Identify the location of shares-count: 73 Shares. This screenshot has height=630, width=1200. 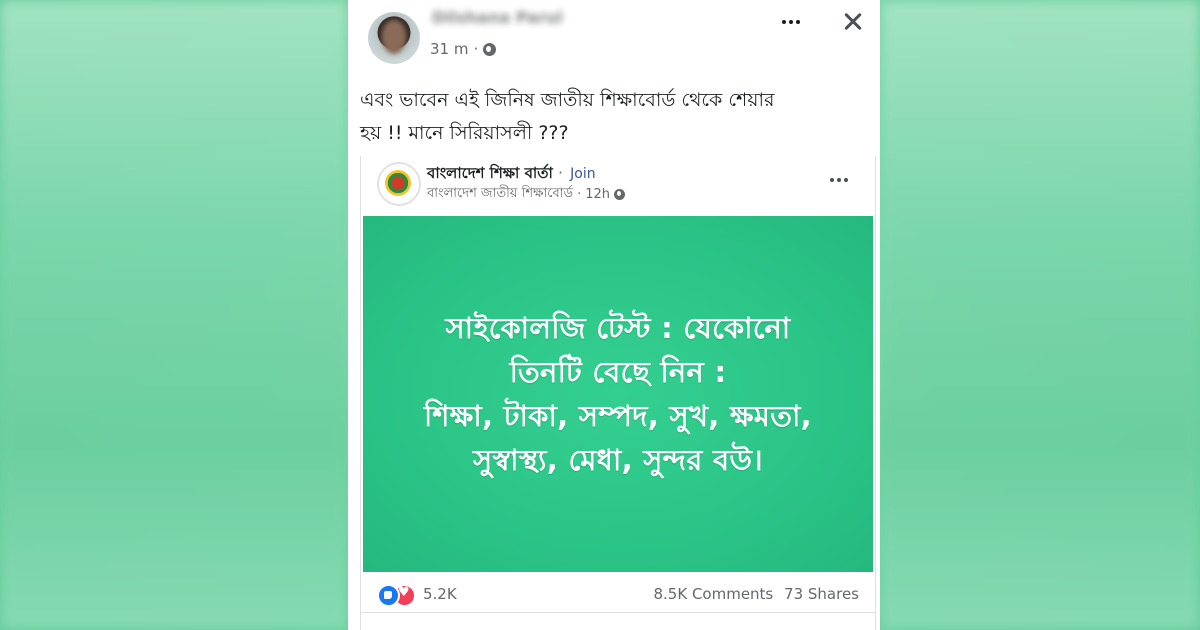
(821, 594).